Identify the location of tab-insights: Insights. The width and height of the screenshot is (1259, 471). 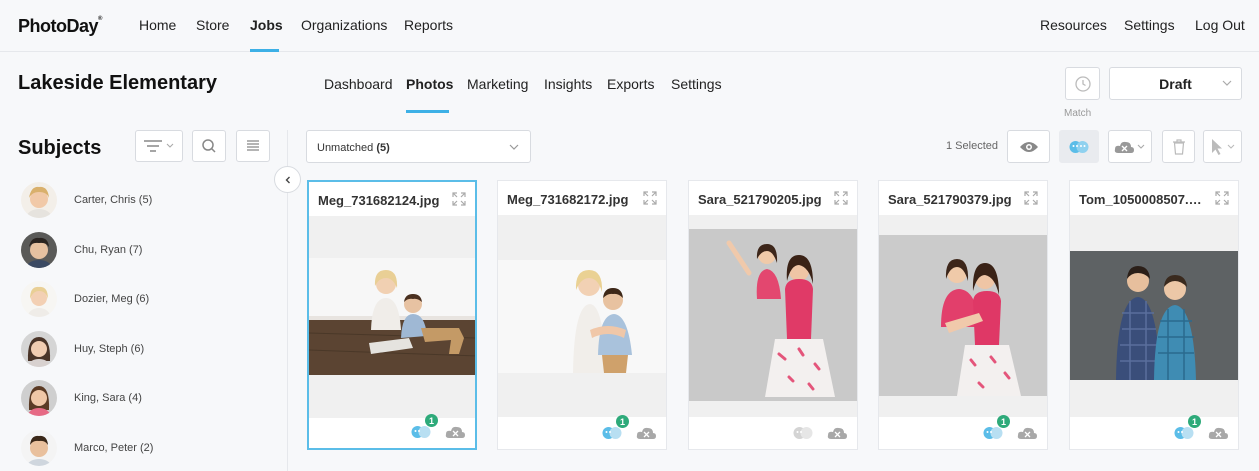
(568, 84).